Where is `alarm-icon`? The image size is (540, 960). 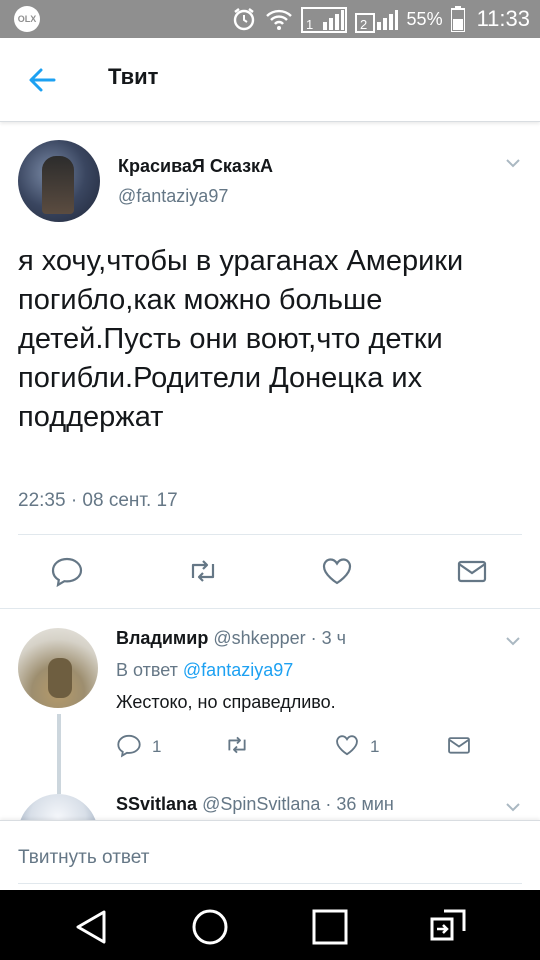 alarm-icon is located at coordinates (244, 19).